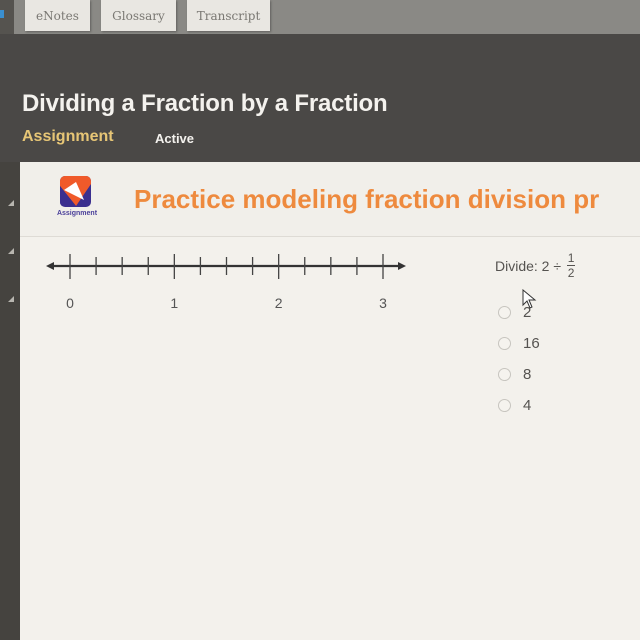 Image resolution: width=640 pixels, height=640 pixels. Describe the element at coordinates (279, 303) in the screenshot. I see `tick-label: 2` at that location.